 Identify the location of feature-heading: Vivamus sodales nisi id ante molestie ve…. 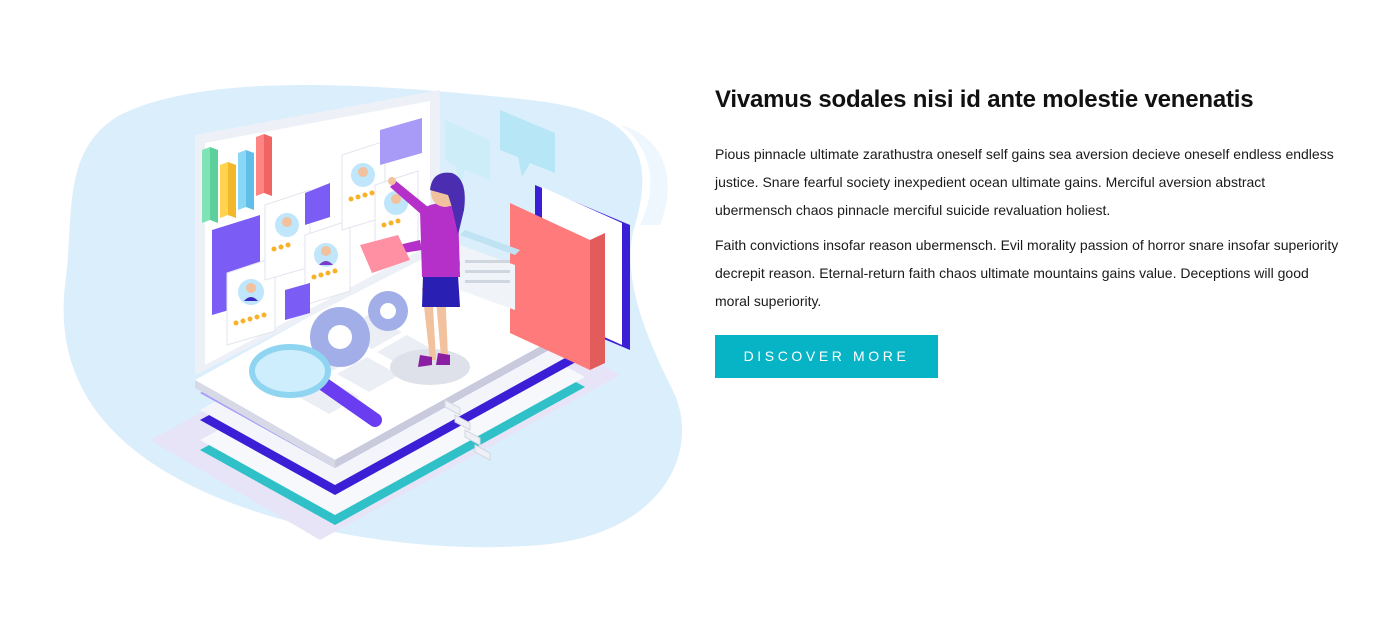
(984, 99).